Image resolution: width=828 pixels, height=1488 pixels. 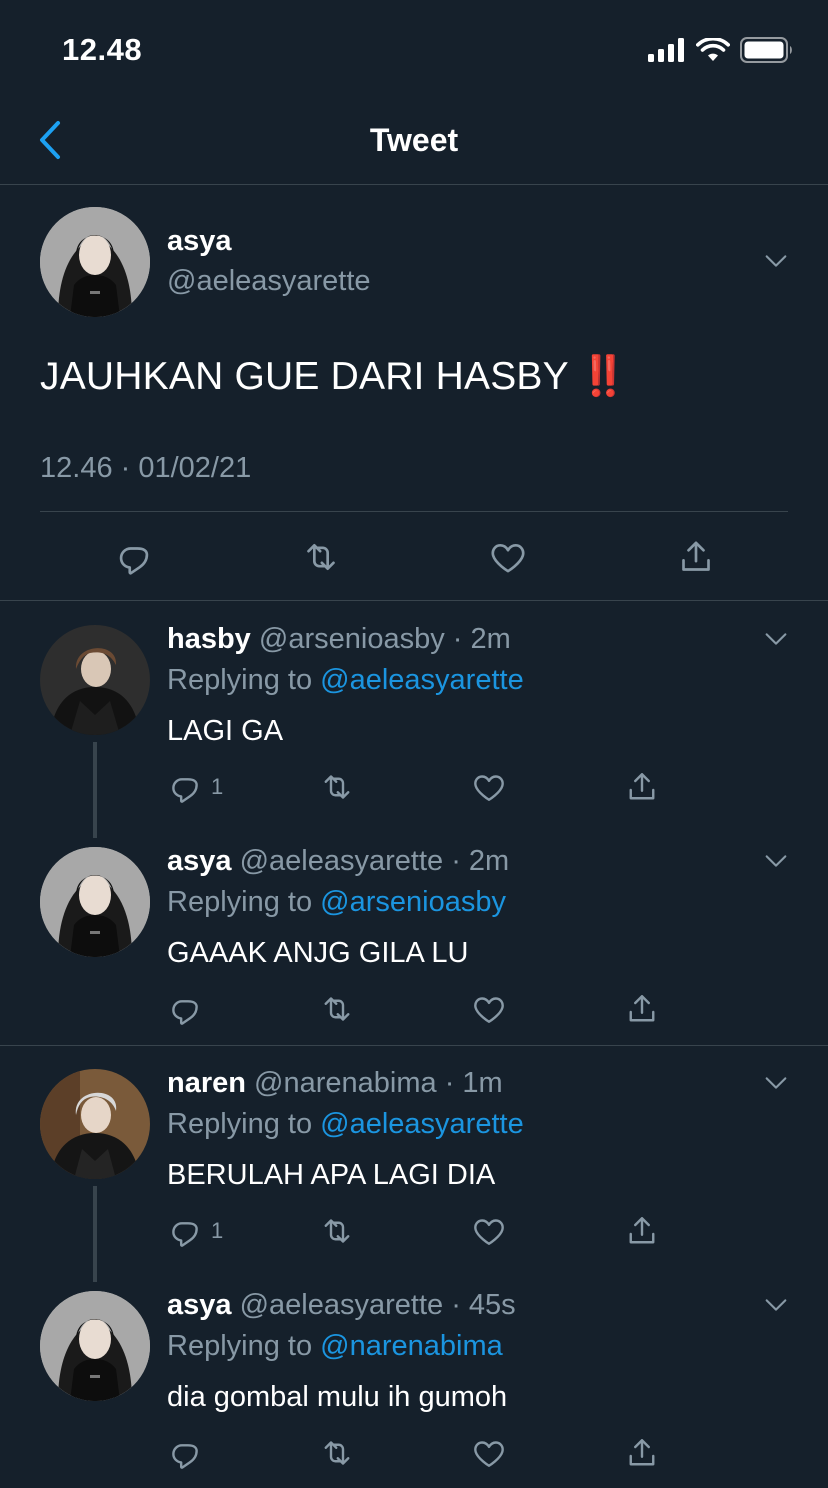 I want to click on signal-icon, so click(x=666, y=50).